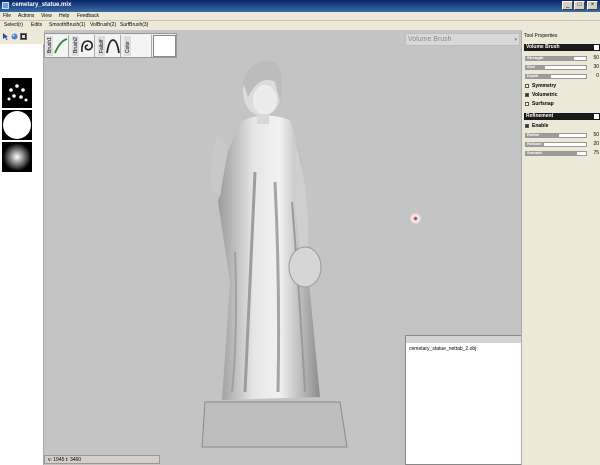  Describe the element at coordinates (535, 57) in the screenshot. I see `strength-label: Strength` at that location.